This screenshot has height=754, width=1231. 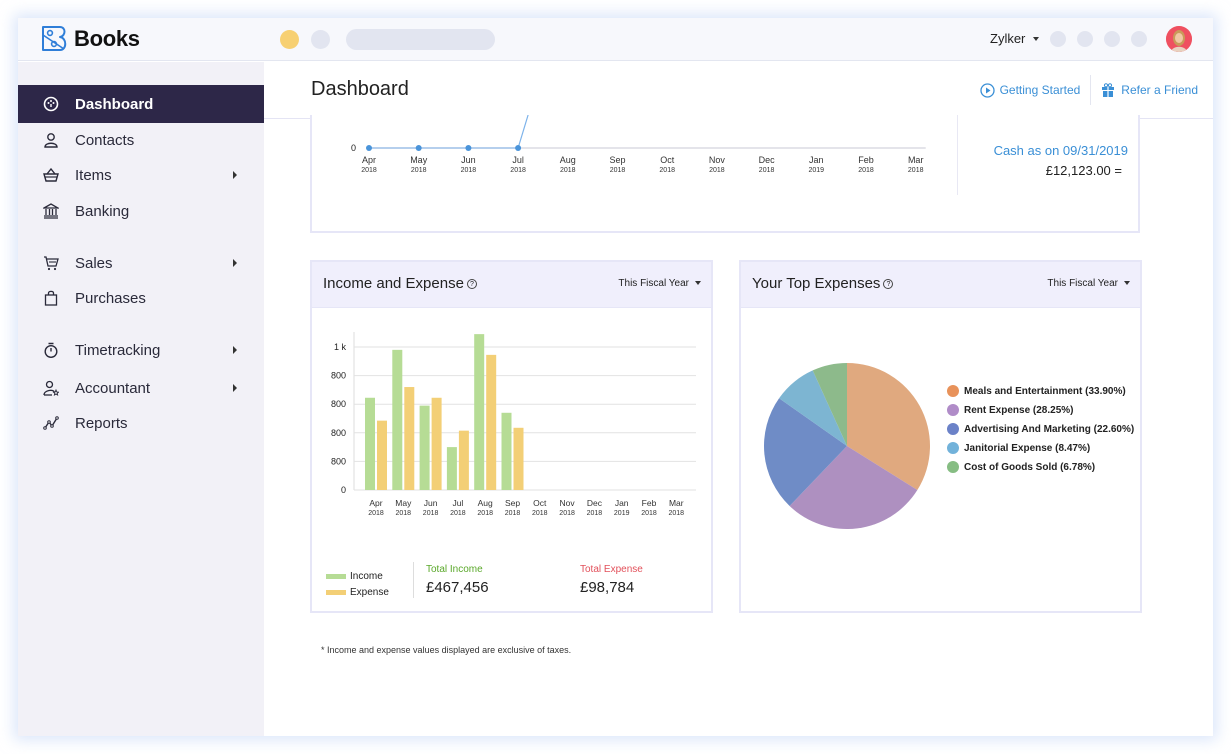 What do you see at coordinates (235, 350) in the screenshot?
I see `chevron-right-icon` at bounding box center [235, 350].